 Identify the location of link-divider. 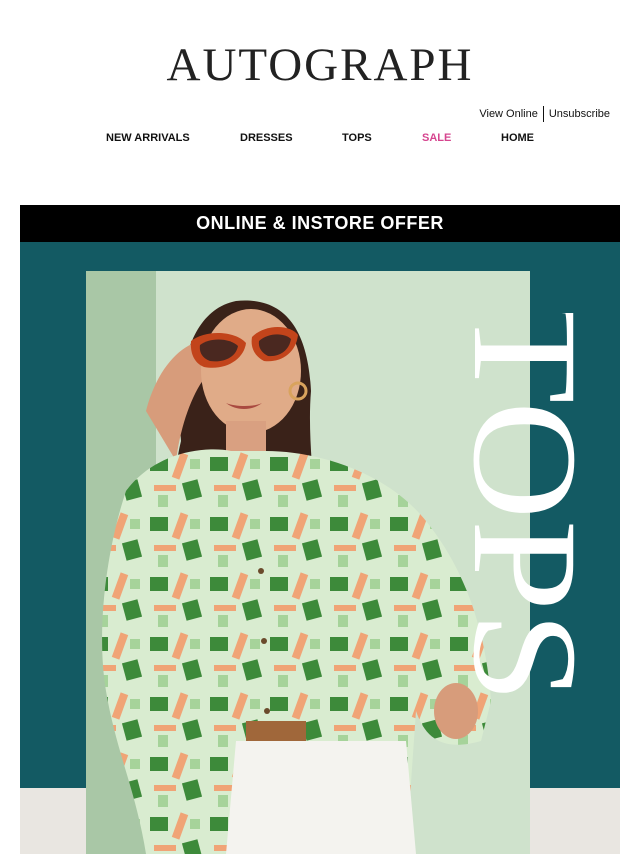
(543, 114).